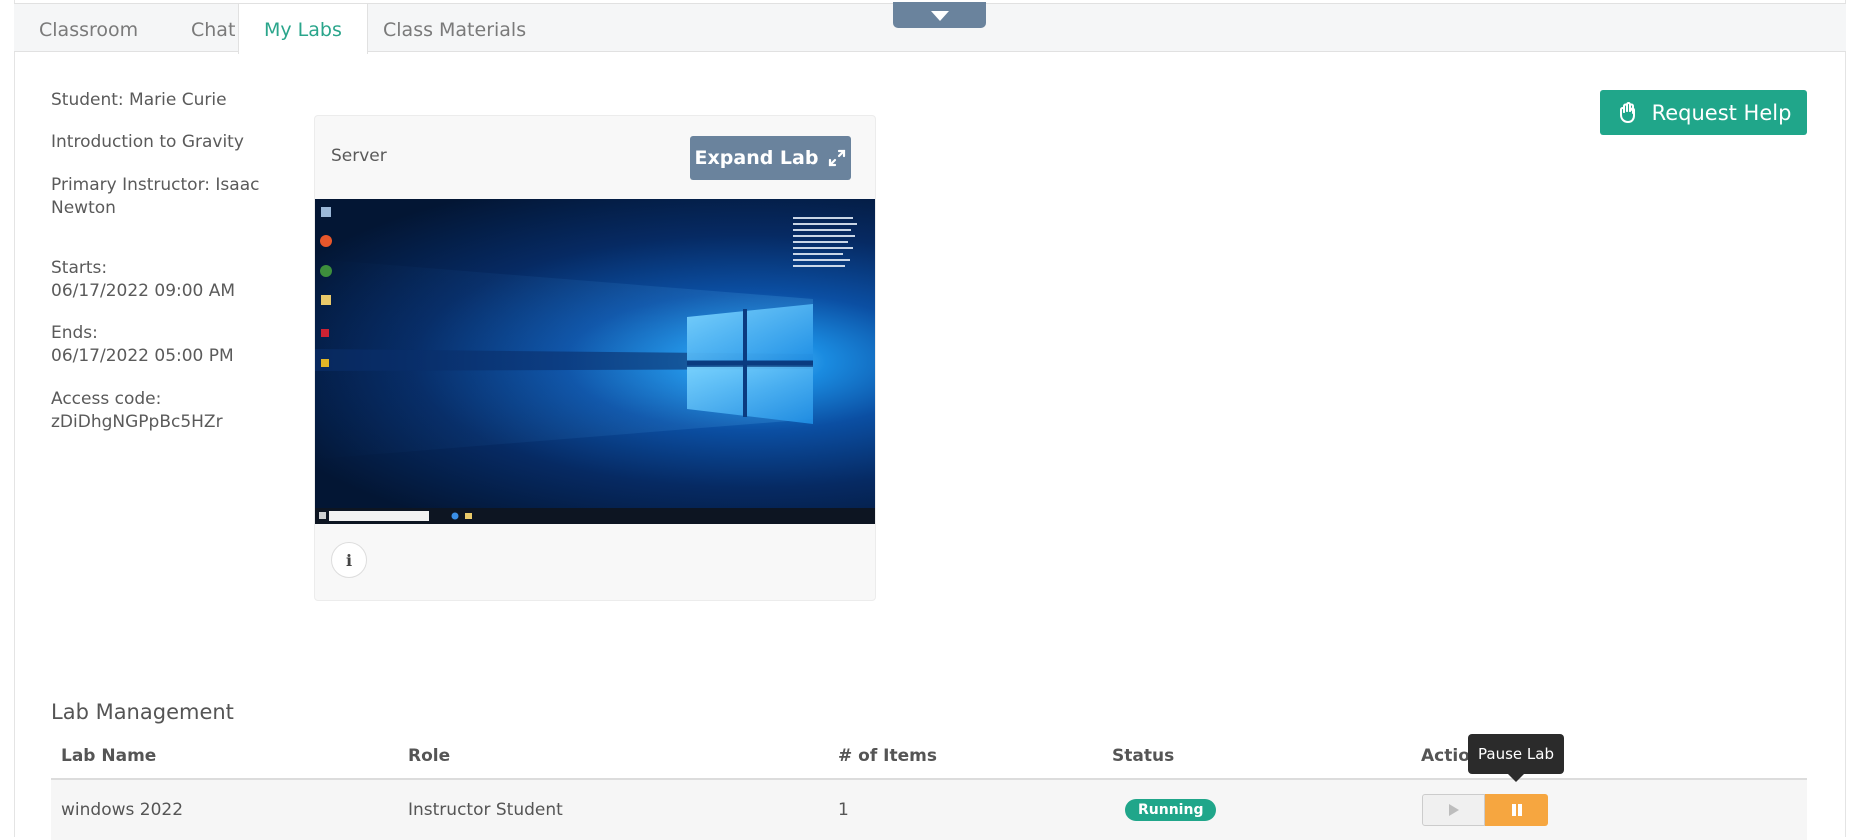  I want to click on ends-label: Ends:, so click(74, 333).